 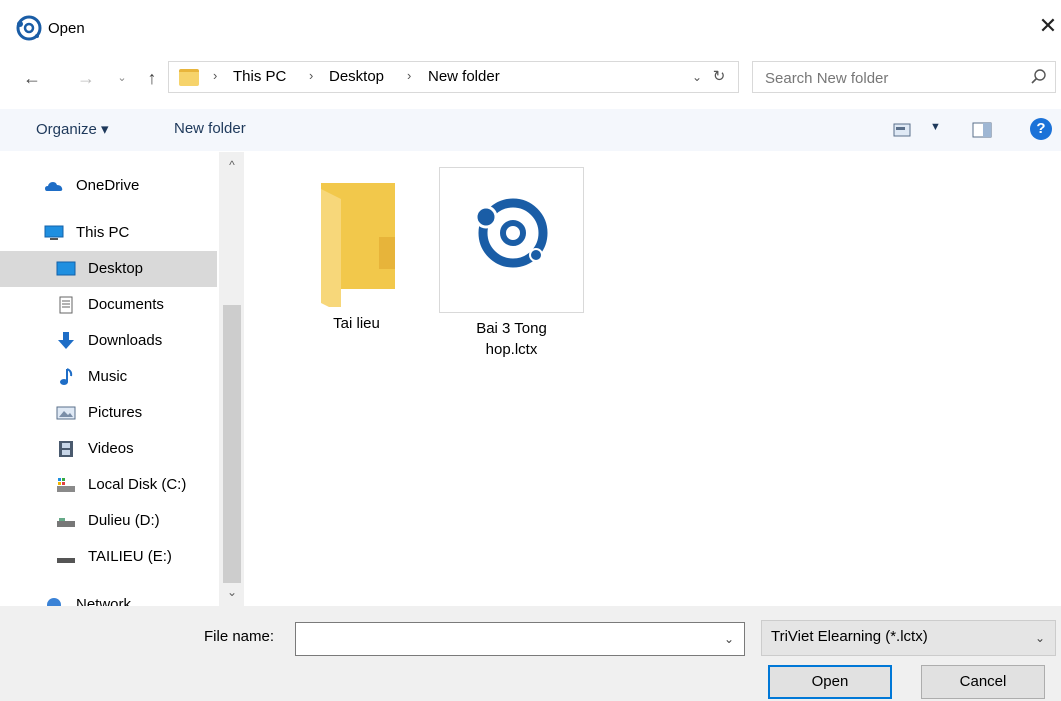 I want to click on file-name-combobox: ⌄, so click(x=520, y=639).